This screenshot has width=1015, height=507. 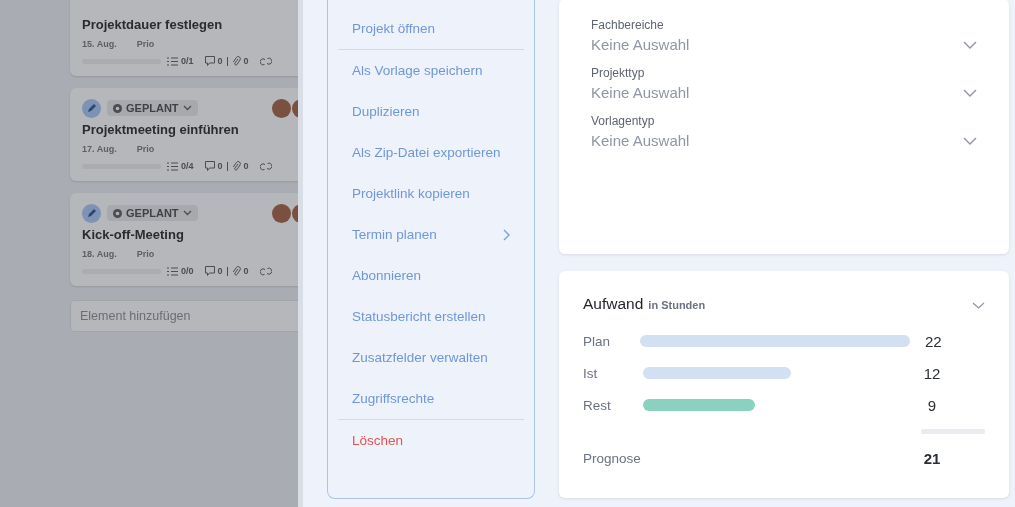 I want to click on effort-label: Ist, so click(x=591, y=373).